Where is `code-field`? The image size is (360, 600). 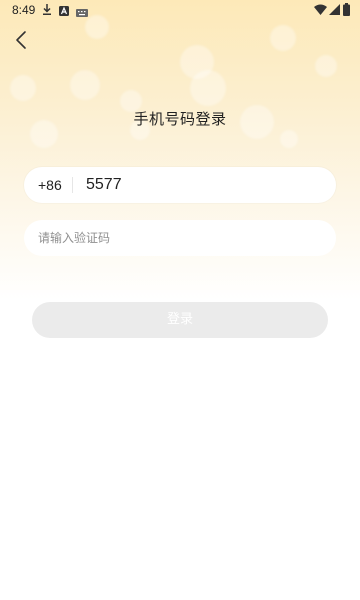
code-field is located at coordinates (180, 238).